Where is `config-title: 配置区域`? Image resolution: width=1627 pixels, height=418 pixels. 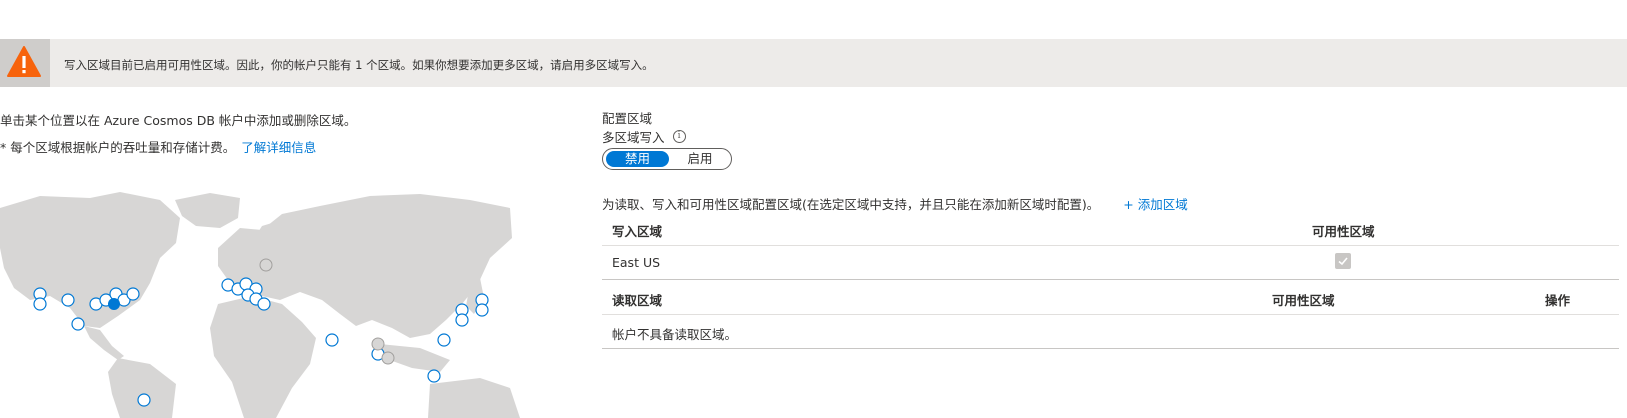
config-title: 配置区域 is located at coordinates (627, 118).